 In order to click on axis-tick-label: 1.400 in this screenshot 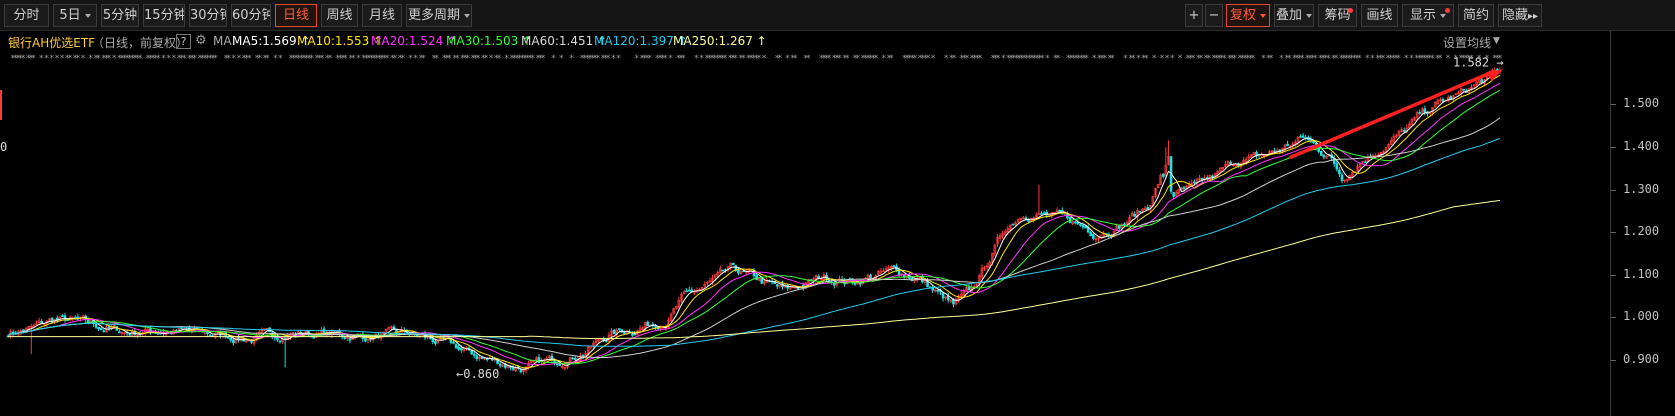, I will do `click(1641, 145)`.